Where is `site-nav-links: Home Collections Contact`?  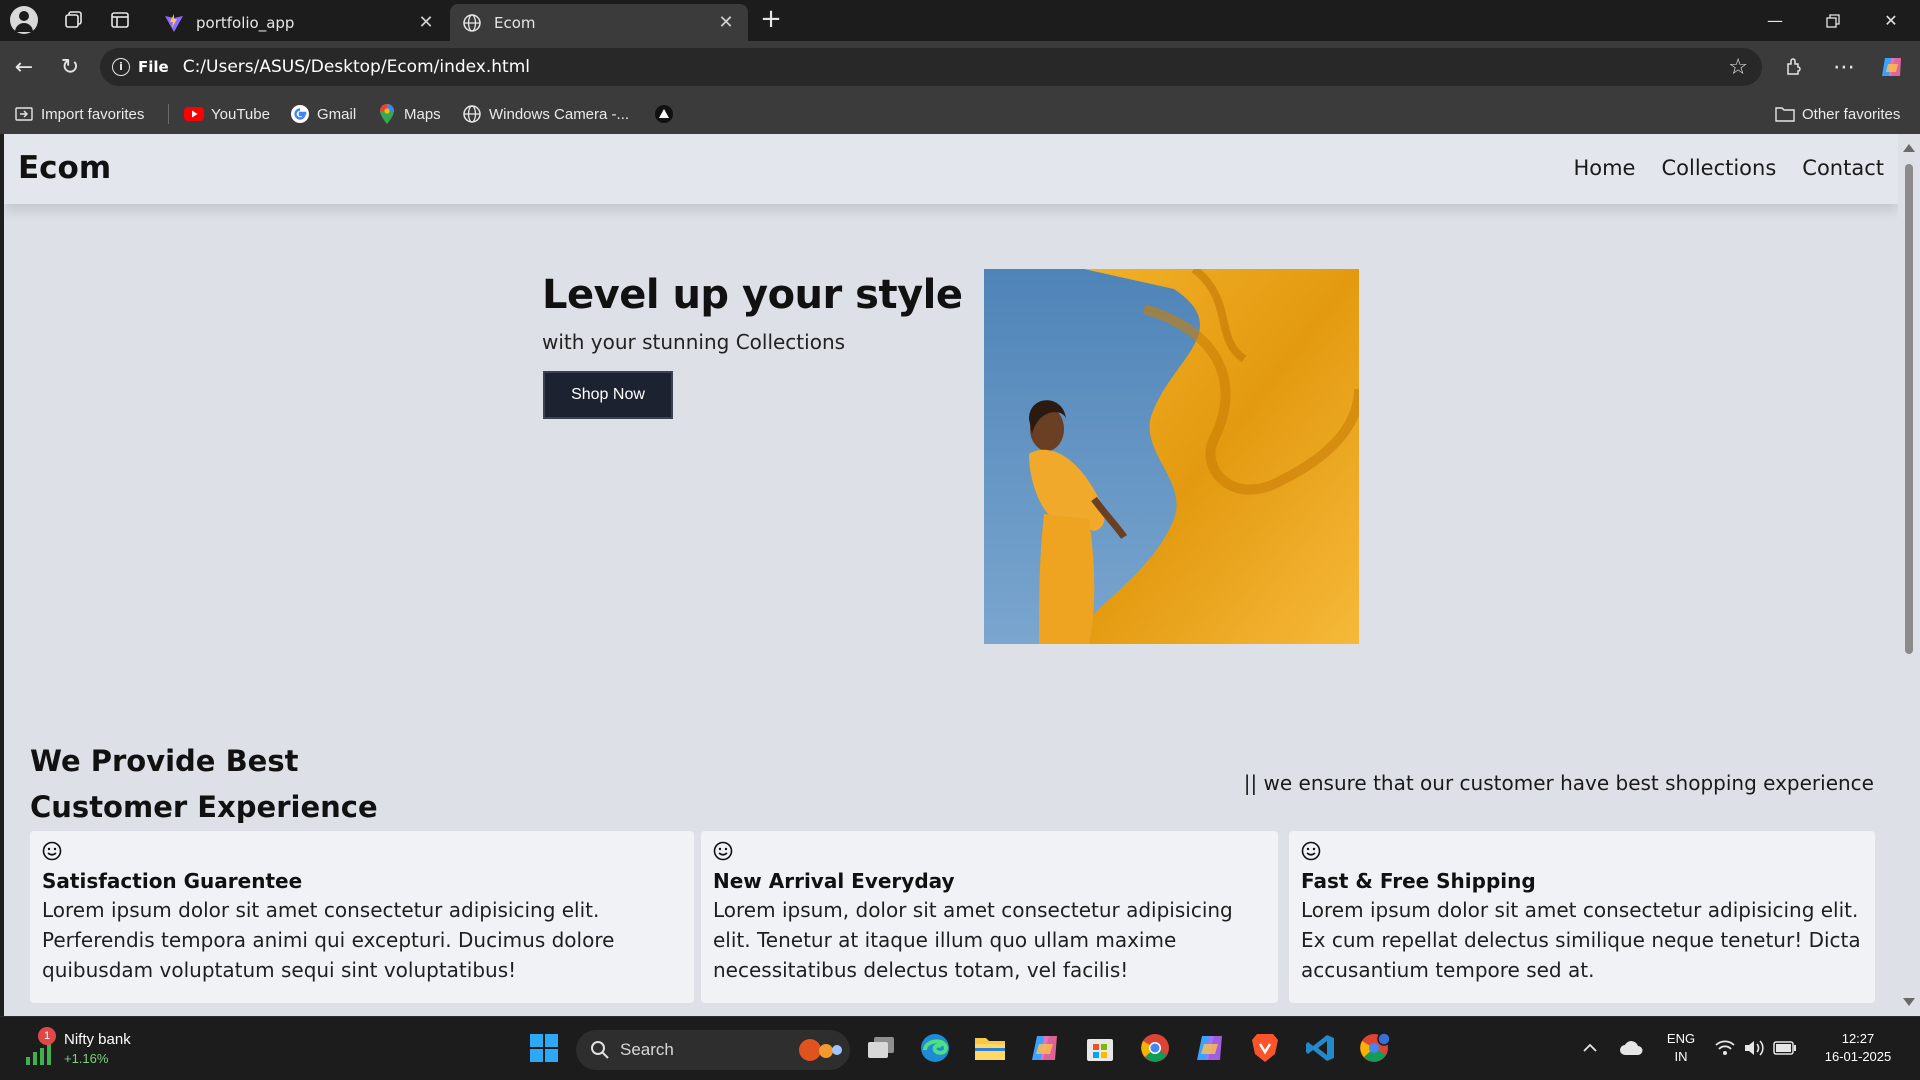 site-nav-links: Home Collections Contact is located at coordinates (1728, 168).